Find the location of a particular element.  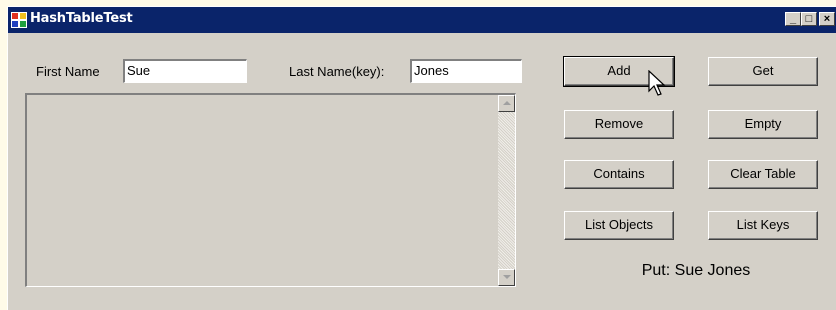

list-objects-button: List Objects is located at coordinates (619, 225).